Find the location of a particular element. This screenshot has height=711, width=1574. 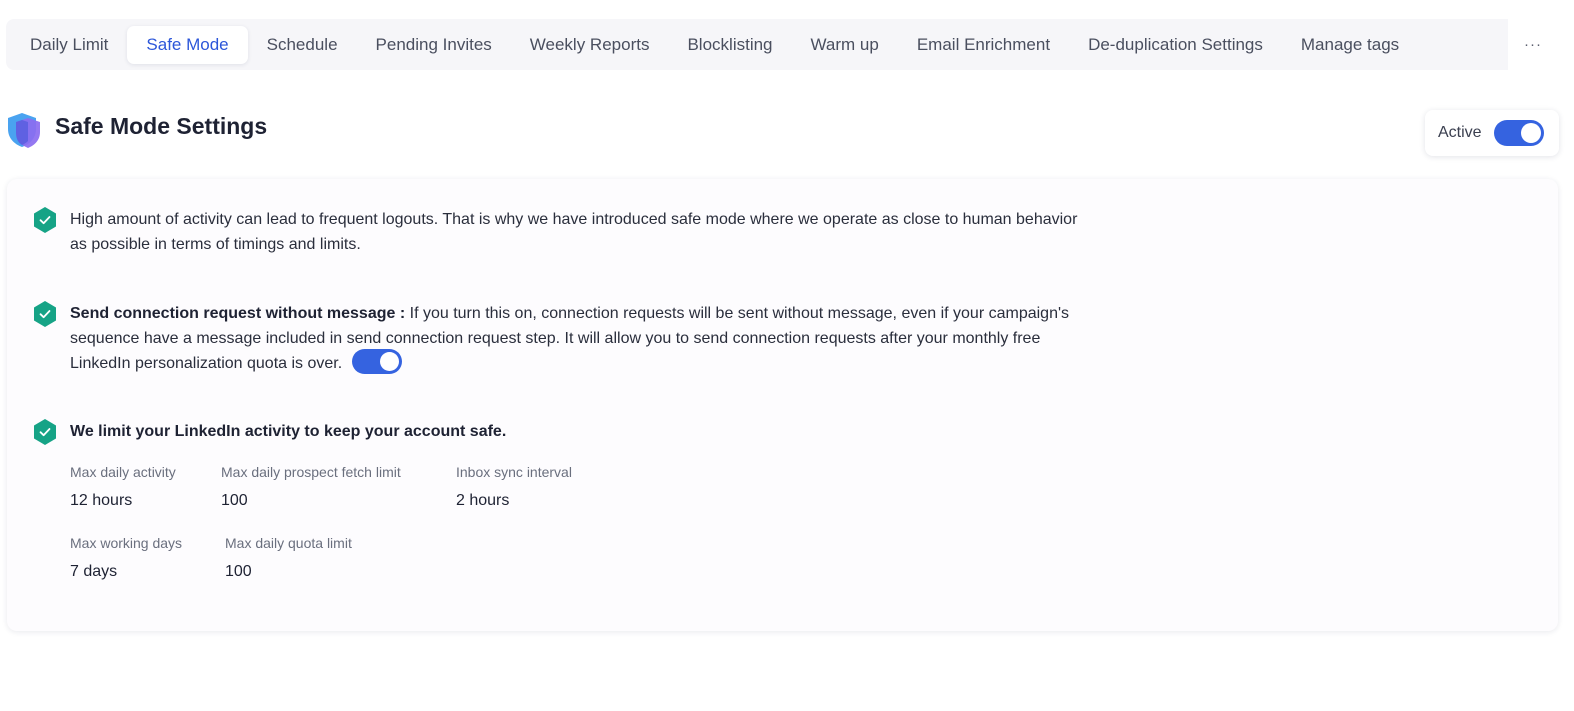

stat-value: 7 days is located at coordinates (94, 571).